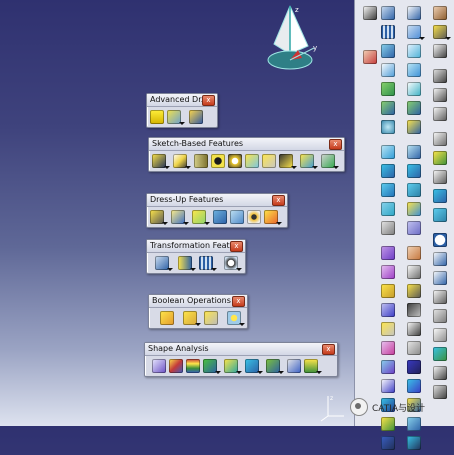  What do you see at coordinates (164, 263) in the screenshot?
I see `translation-icon` at bounding box center [164, 263].